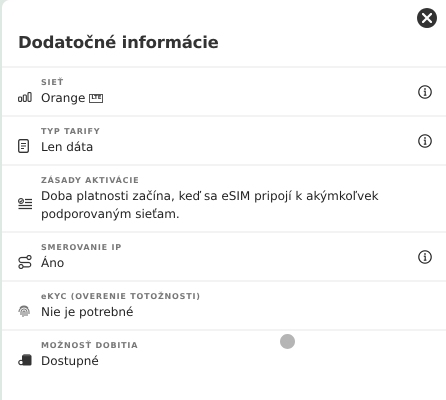 The image size is (446, 400). I want to click on signal-bars-icon, so click(25, 97).